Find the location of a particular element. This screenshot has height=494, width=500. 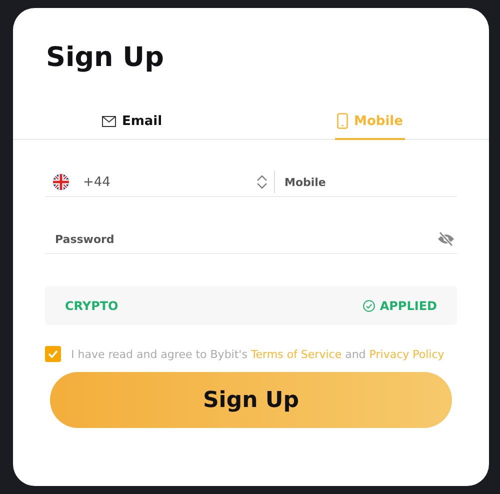

country-code: +44 is located at coordinates (169, 182).